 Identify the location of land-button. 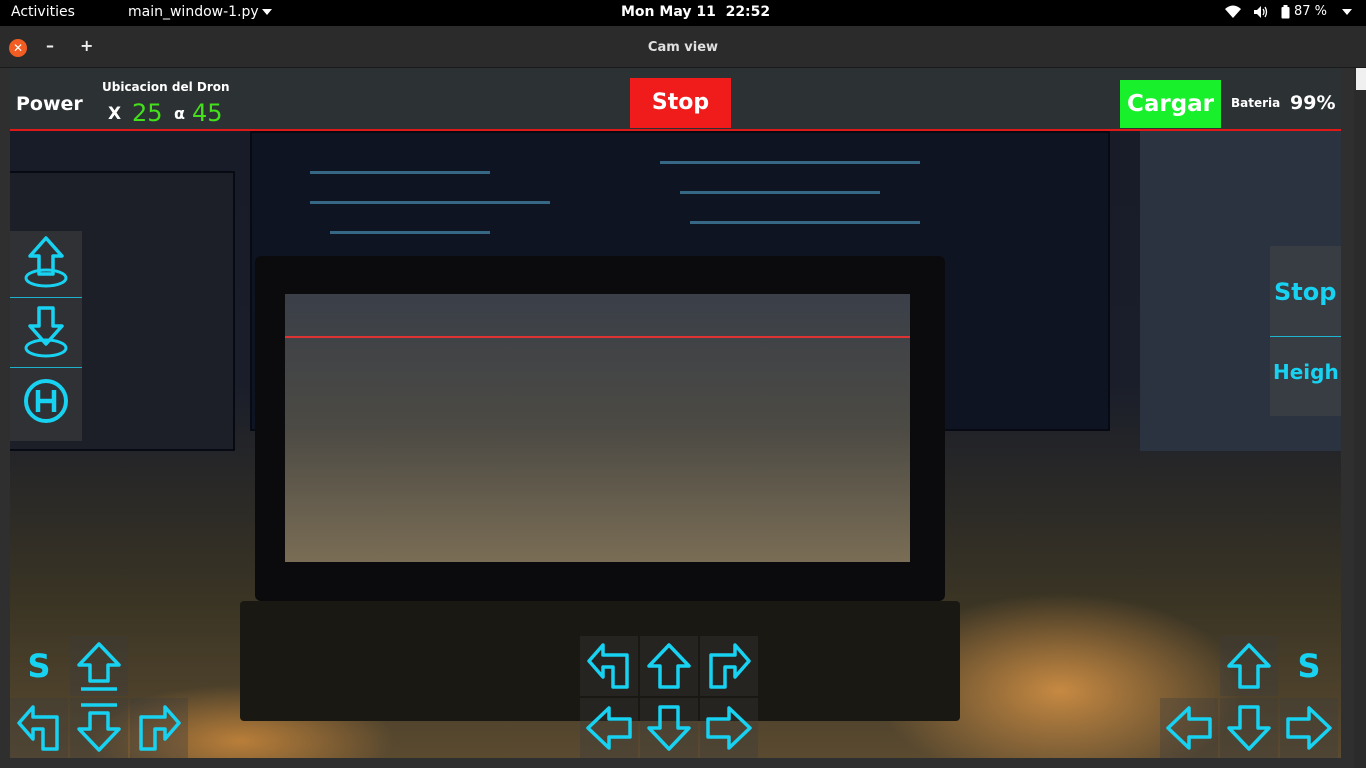
(46, 332).